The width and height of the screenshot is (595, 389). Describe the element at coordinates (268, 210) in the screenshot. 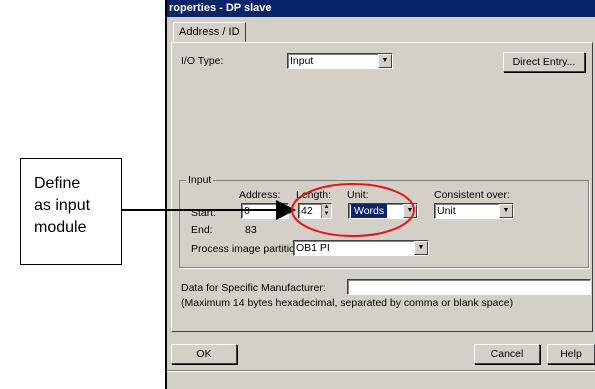

I see `annotation-overlay` at that location.